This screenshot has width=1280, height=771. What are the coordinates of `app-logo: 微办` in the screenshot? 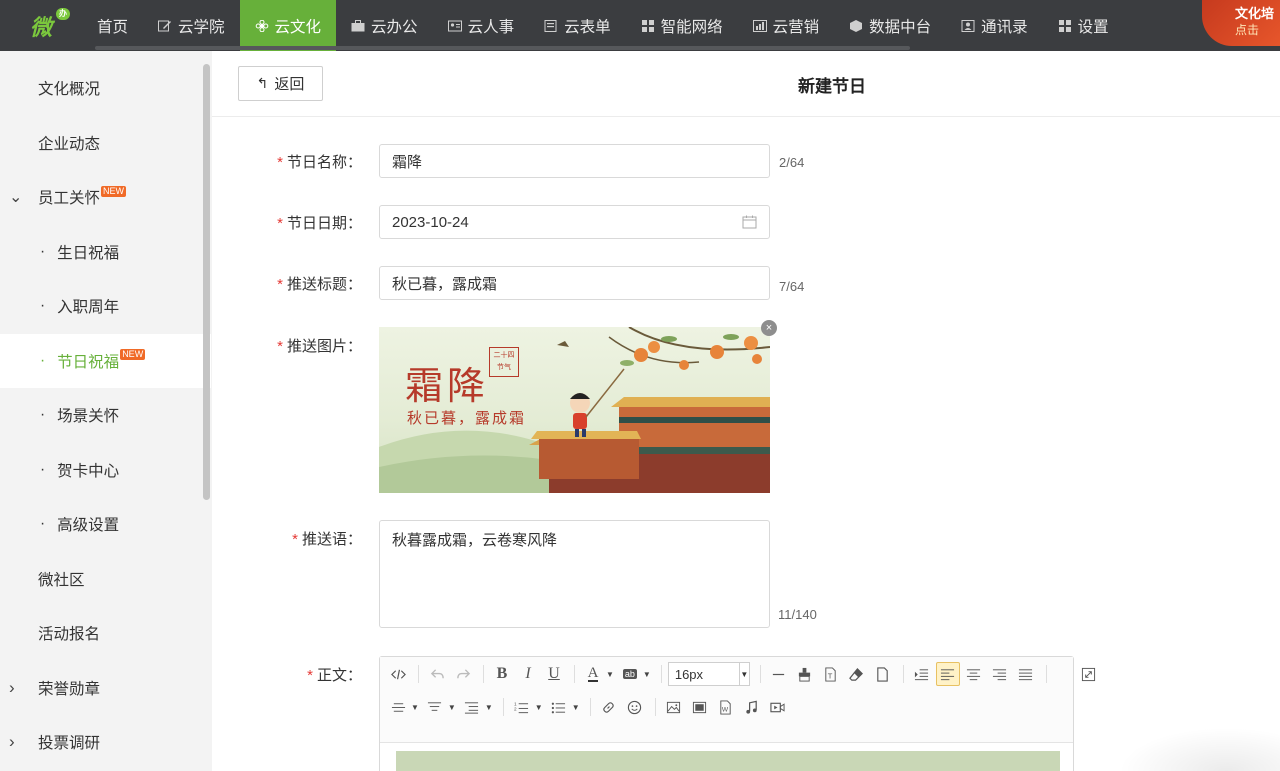 It's located at (41, 25).